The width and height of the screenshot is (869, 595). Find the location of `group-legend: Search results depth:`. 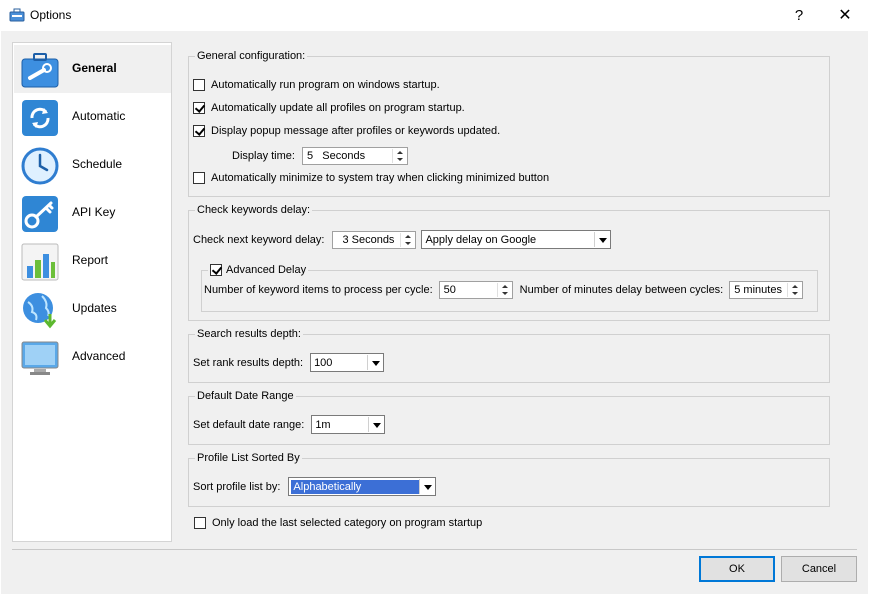

group-legend: Search results depth: is located at coordinates (249, 334).